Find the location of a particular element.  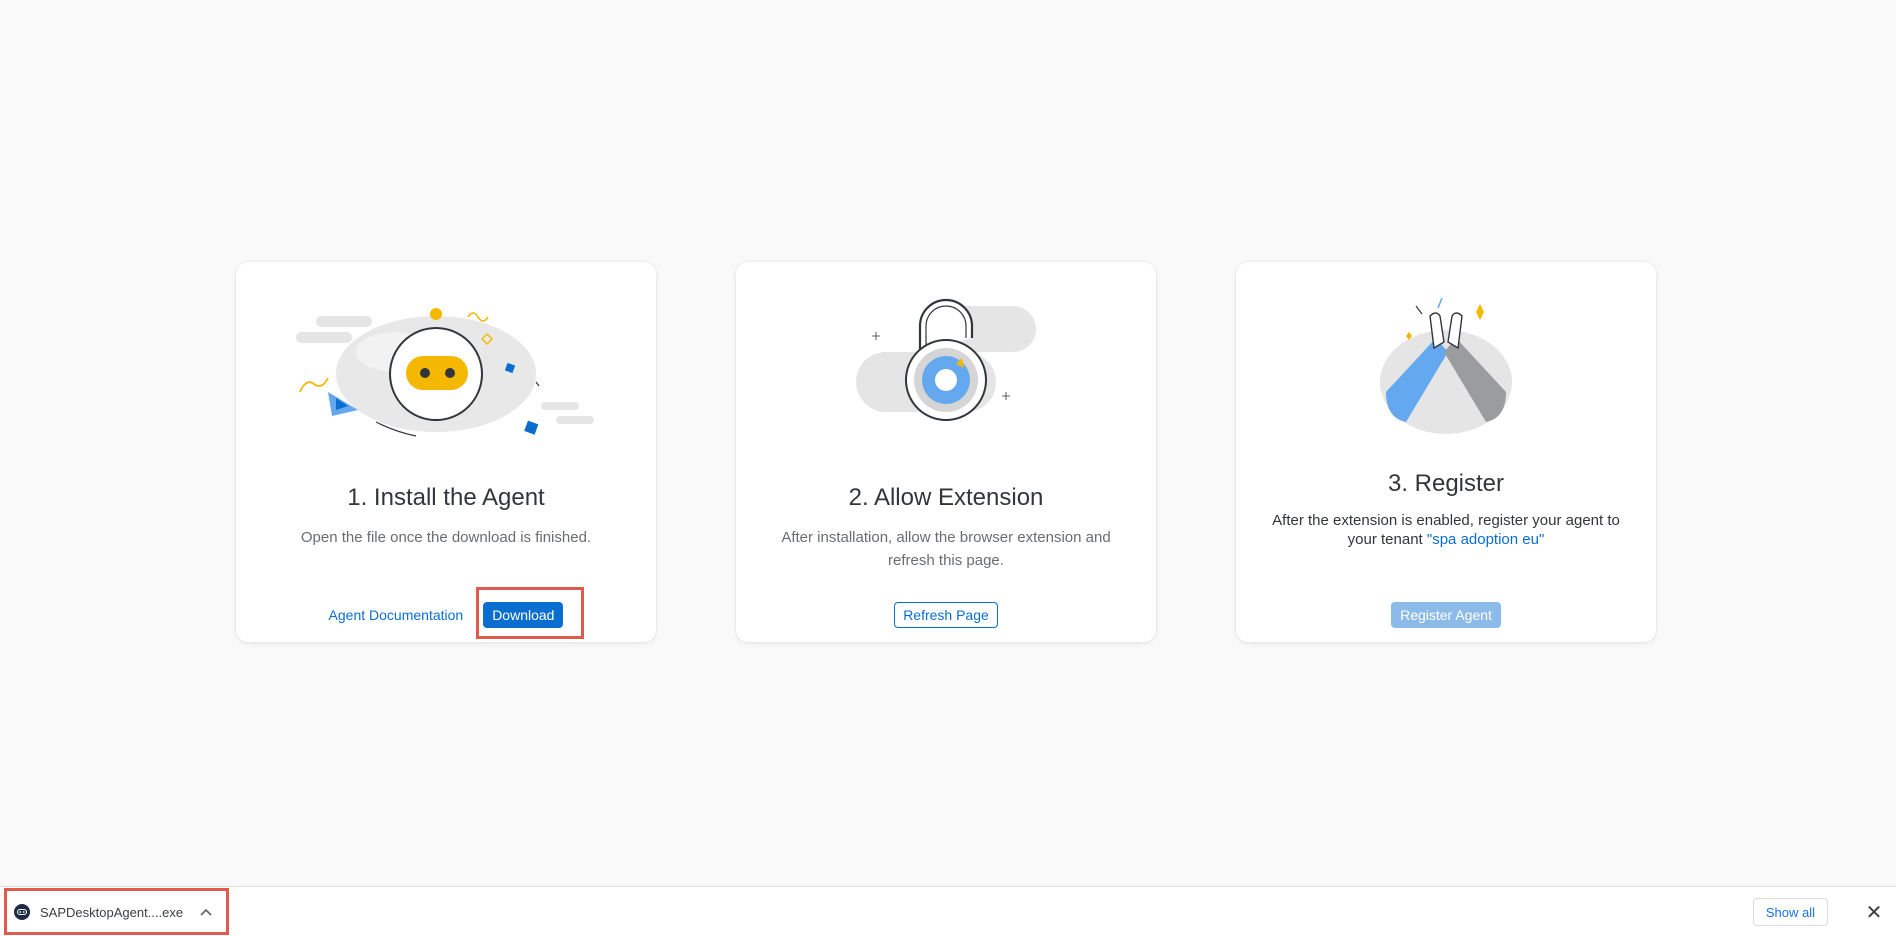

step-actions: Agent Documentation Download is located at coordinates (446, 615).